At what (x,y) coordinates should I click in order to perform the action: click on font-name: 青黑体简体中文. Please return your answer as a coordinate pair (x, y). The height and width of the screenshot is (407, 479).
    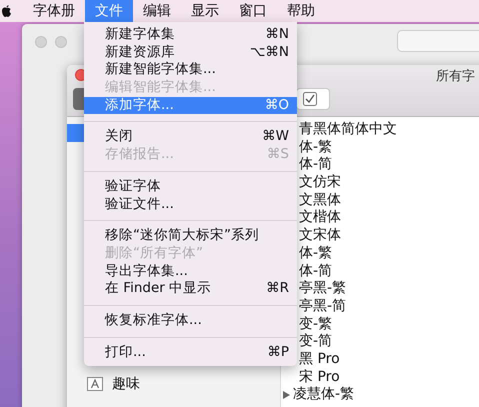
    Looking at the image, I should click on (348, 130).